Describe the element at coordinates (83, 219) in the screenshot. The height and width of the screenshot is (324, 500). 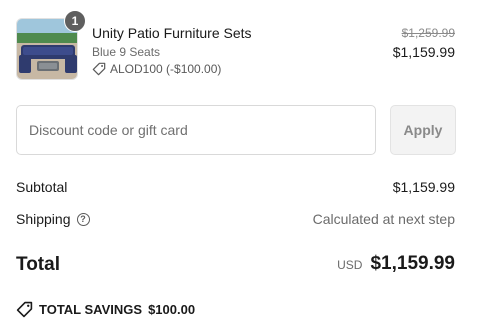
I see `question-circle-icon: ?` at that location.